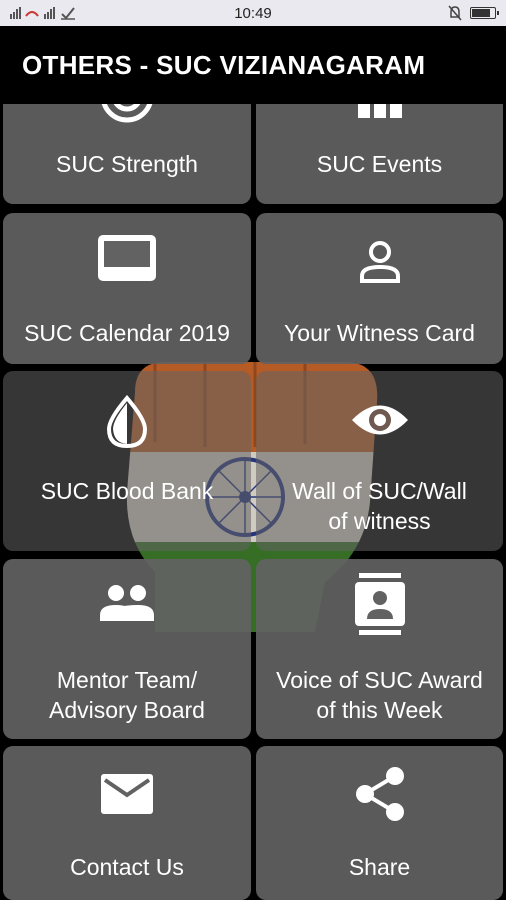  Describe the element at coordinates (379, 420) in the screenshot. I see `eye-icon` at that location.